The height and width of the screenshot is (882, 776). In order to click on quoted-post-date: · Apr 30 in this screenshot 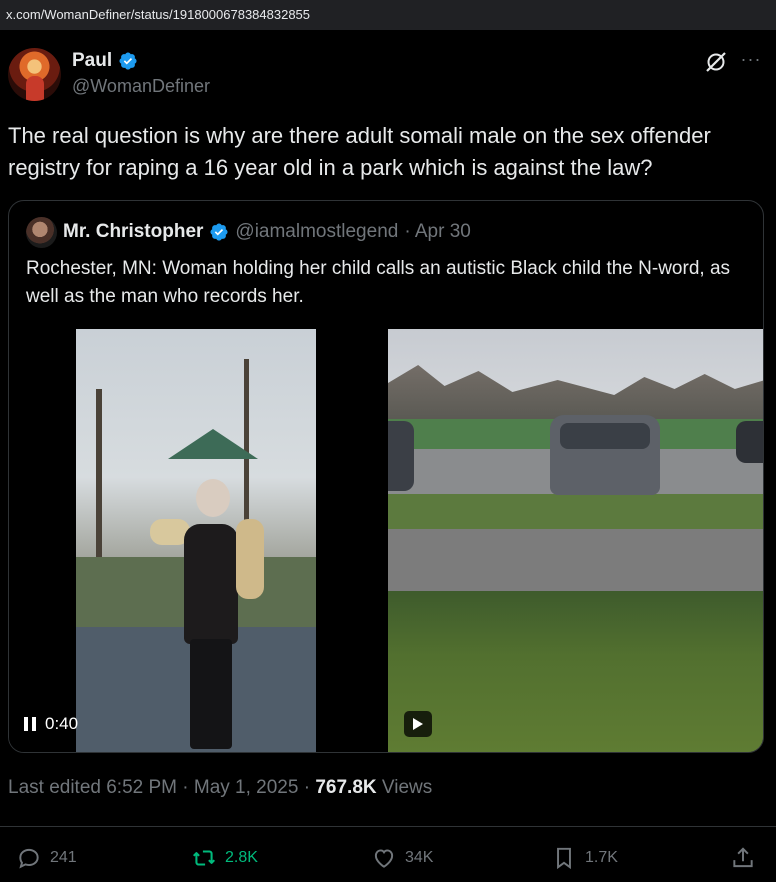, I will do `click(437, 232)`.